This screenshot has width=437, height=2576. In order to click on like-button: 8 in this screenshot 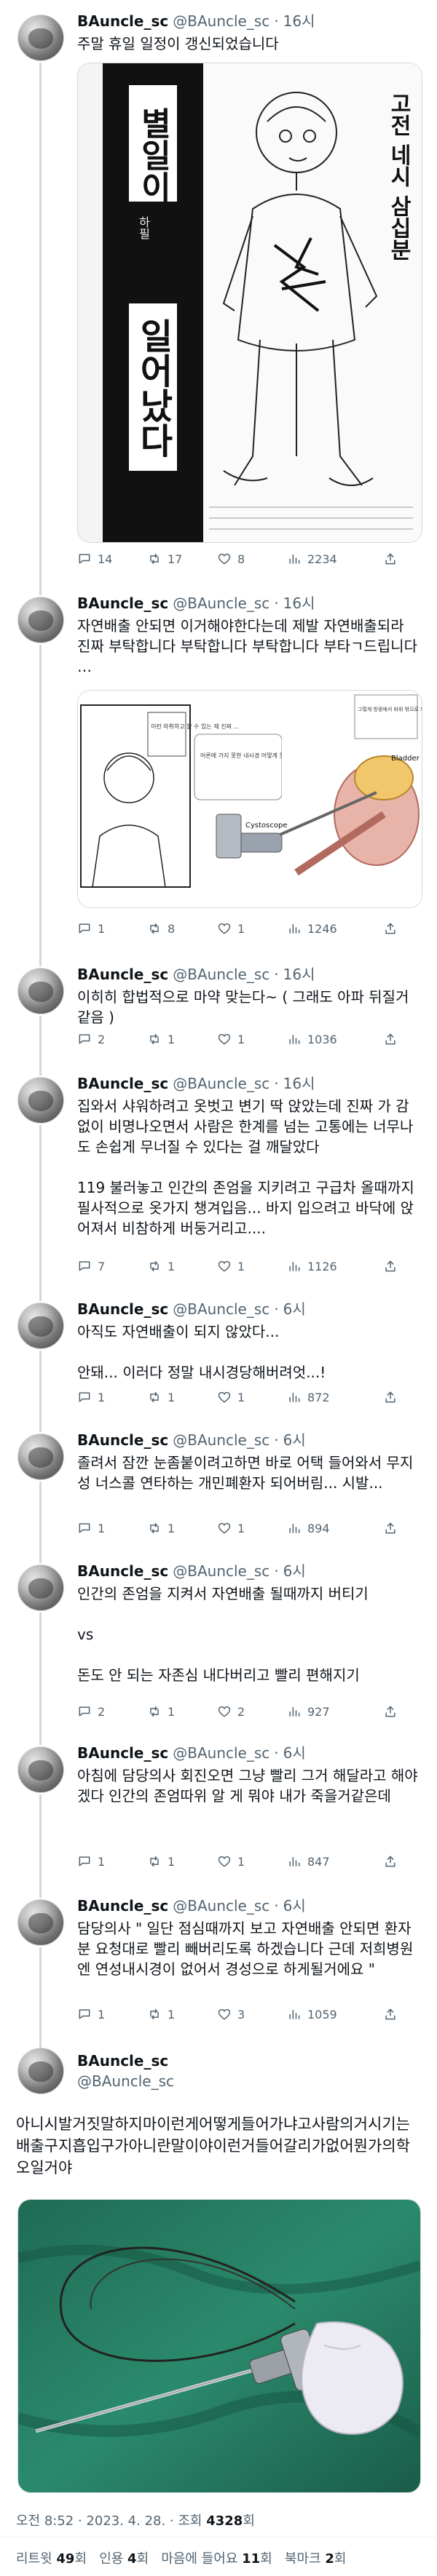, I will do `click(231, 559)`.